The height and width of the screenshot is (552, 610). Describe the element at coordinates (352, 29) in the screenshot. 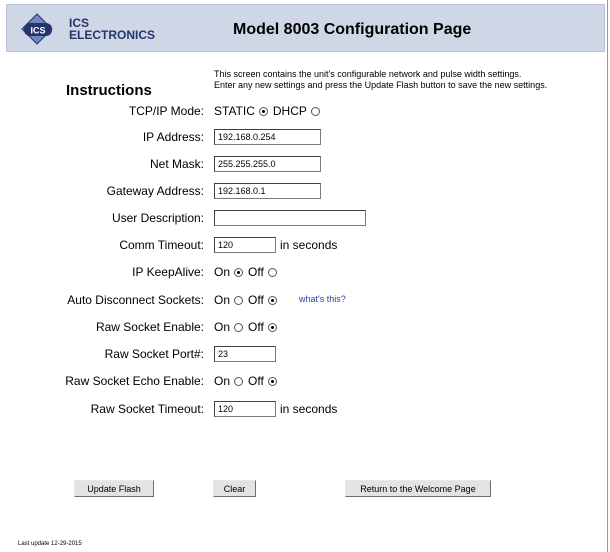

I see `page-title: Model 8003 Configuration Page` at that location.